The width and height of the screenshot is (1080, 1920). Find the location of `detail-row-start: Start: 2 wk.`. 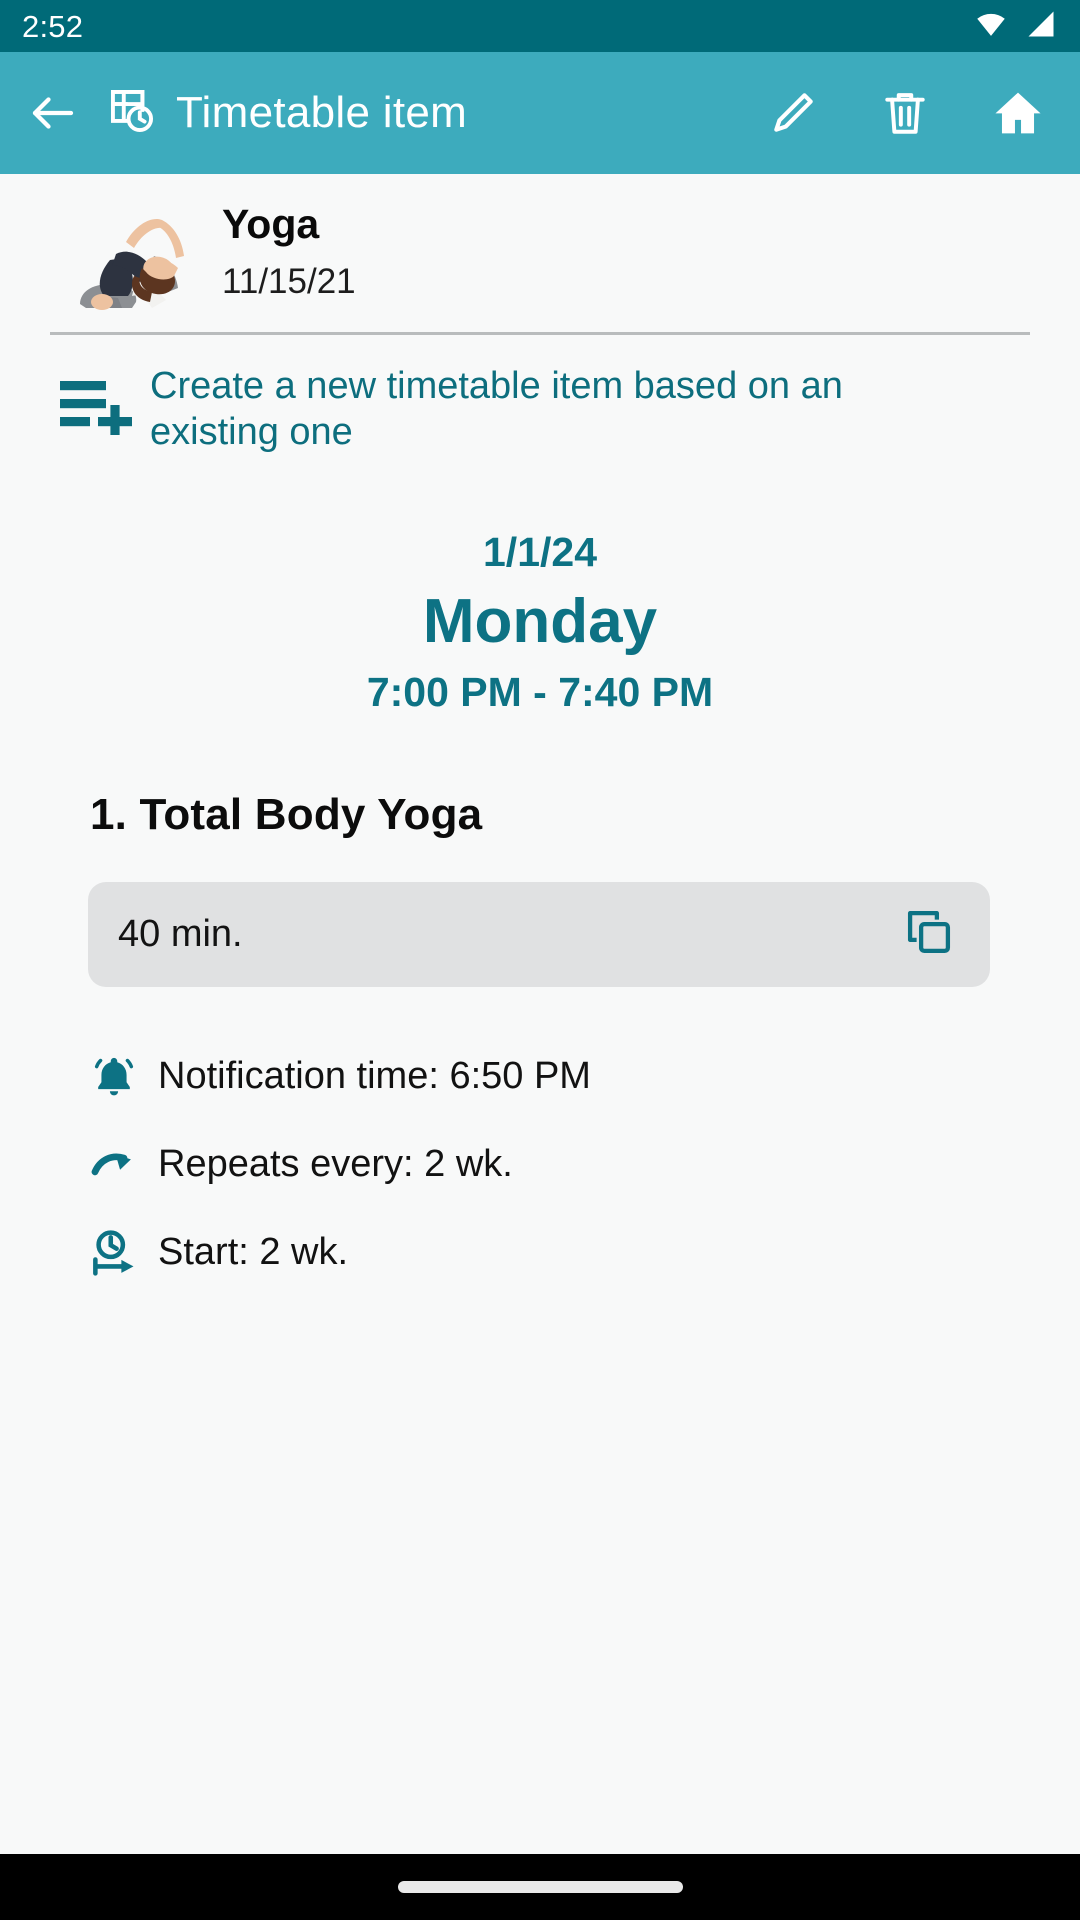

detail-row-start: Start: 2 wk. is located at coordinates (540, 1253).